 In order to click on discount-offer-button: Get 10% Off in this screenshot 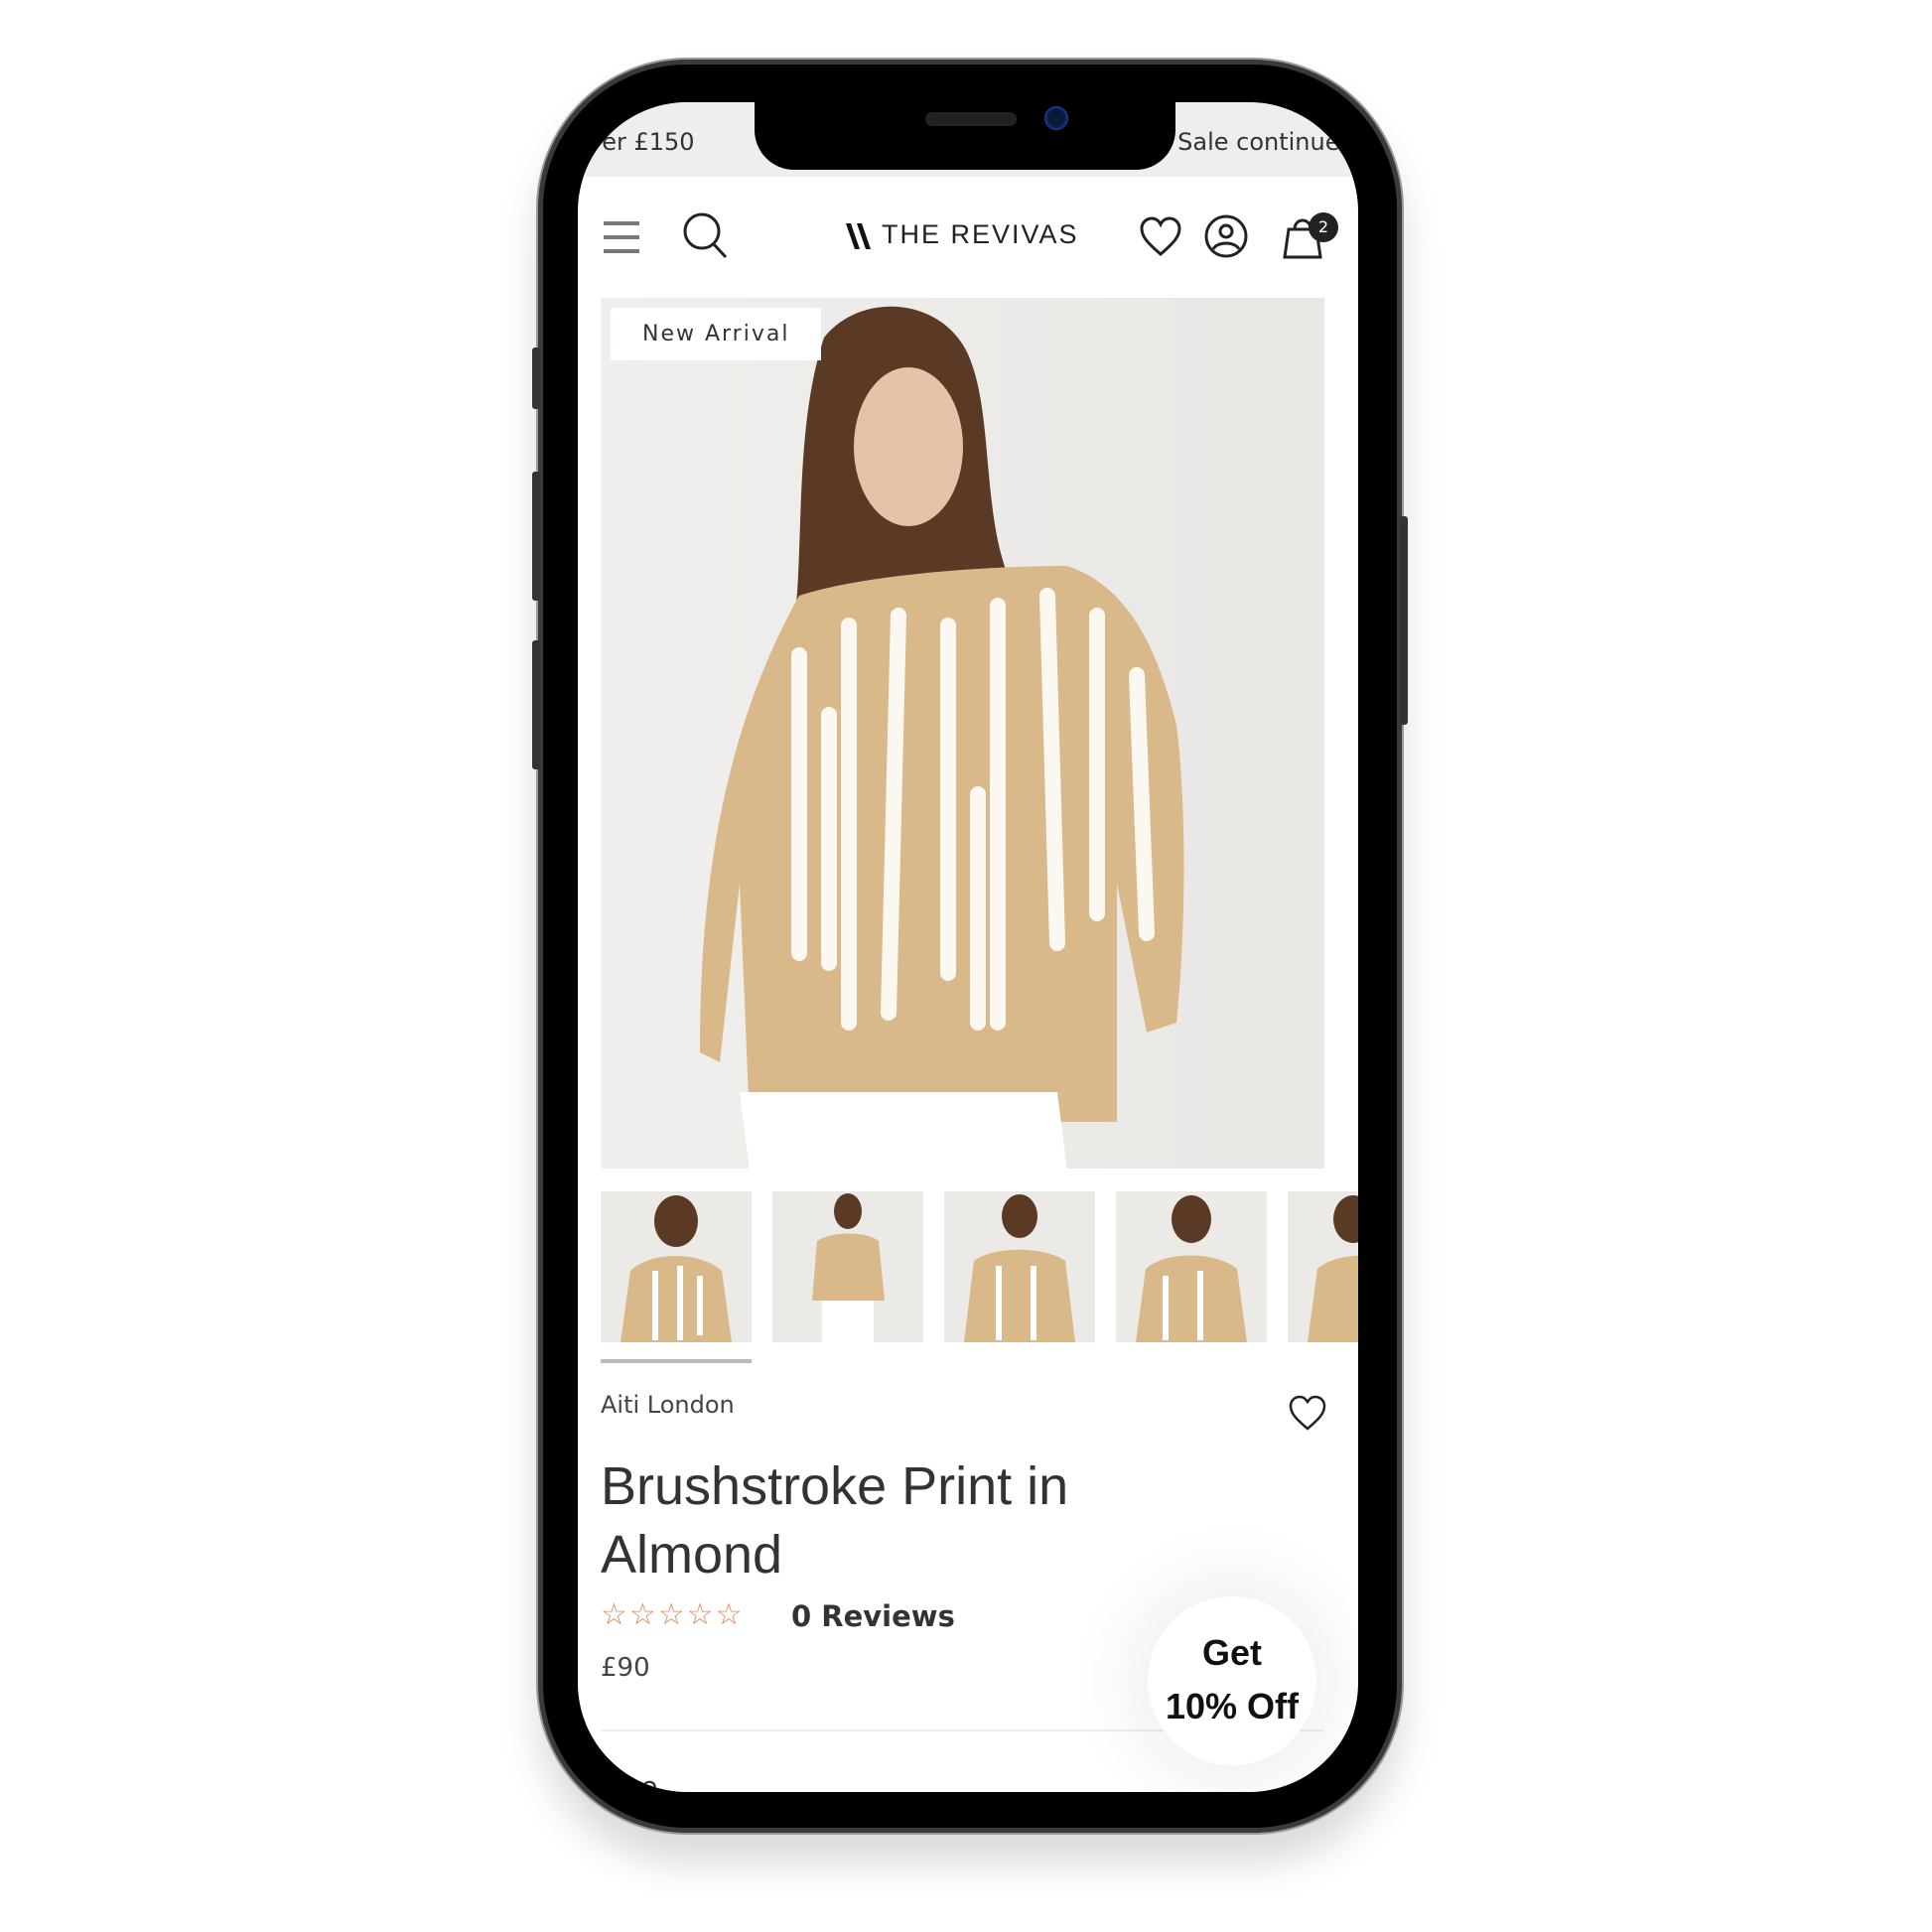, I will do `click(1232, 1680)`.